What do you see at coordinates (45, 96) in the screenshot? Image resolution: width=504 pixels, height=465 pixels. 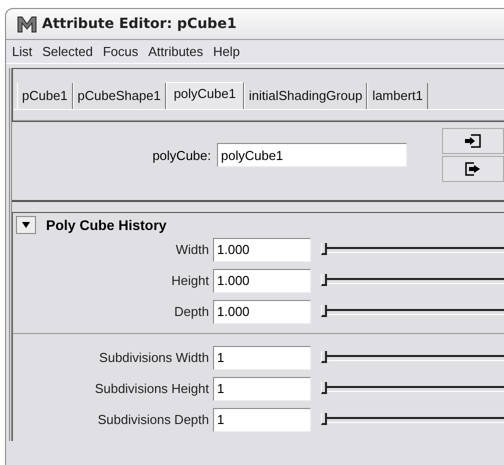 I see `tab: pCube1` at bounding box center [45, 96].